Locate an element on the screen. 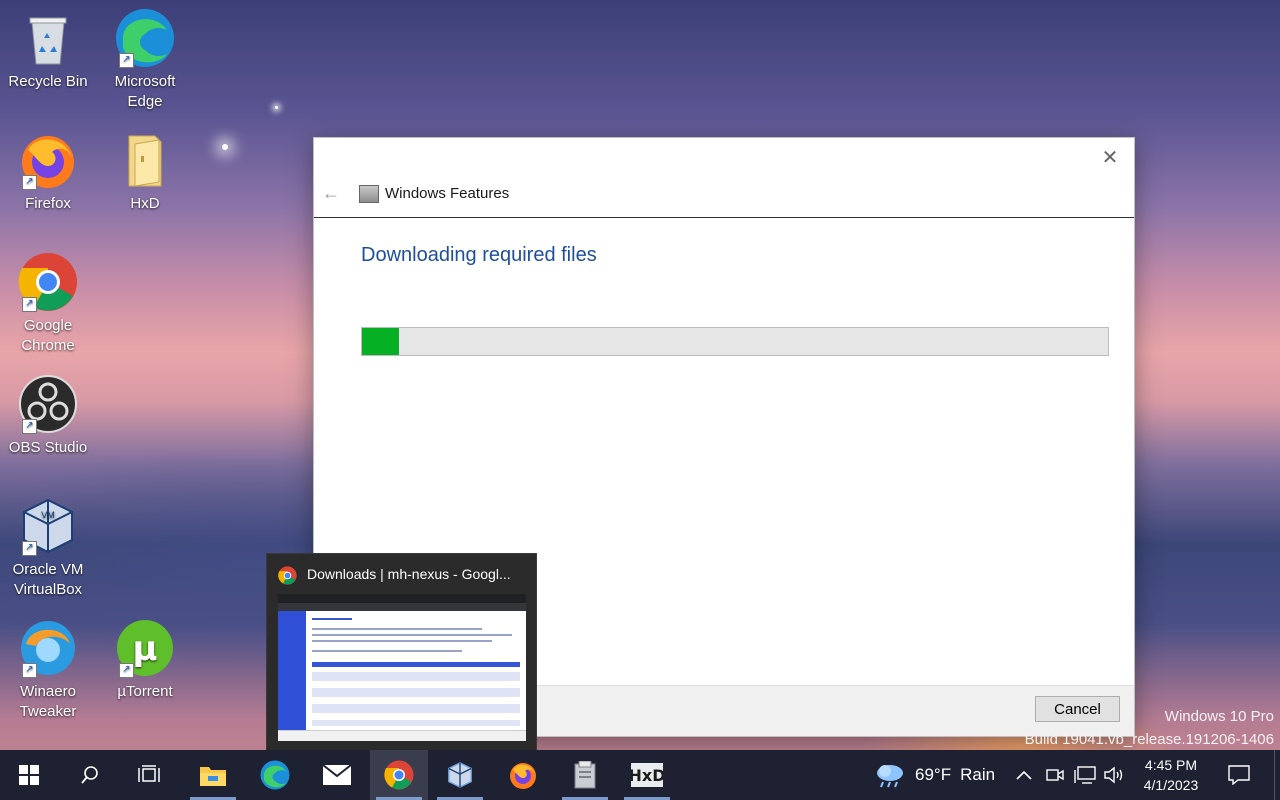 The image size is (1280, 800). desktop-icon-label: Microsoft Edge is located at coordinates (145, 91).